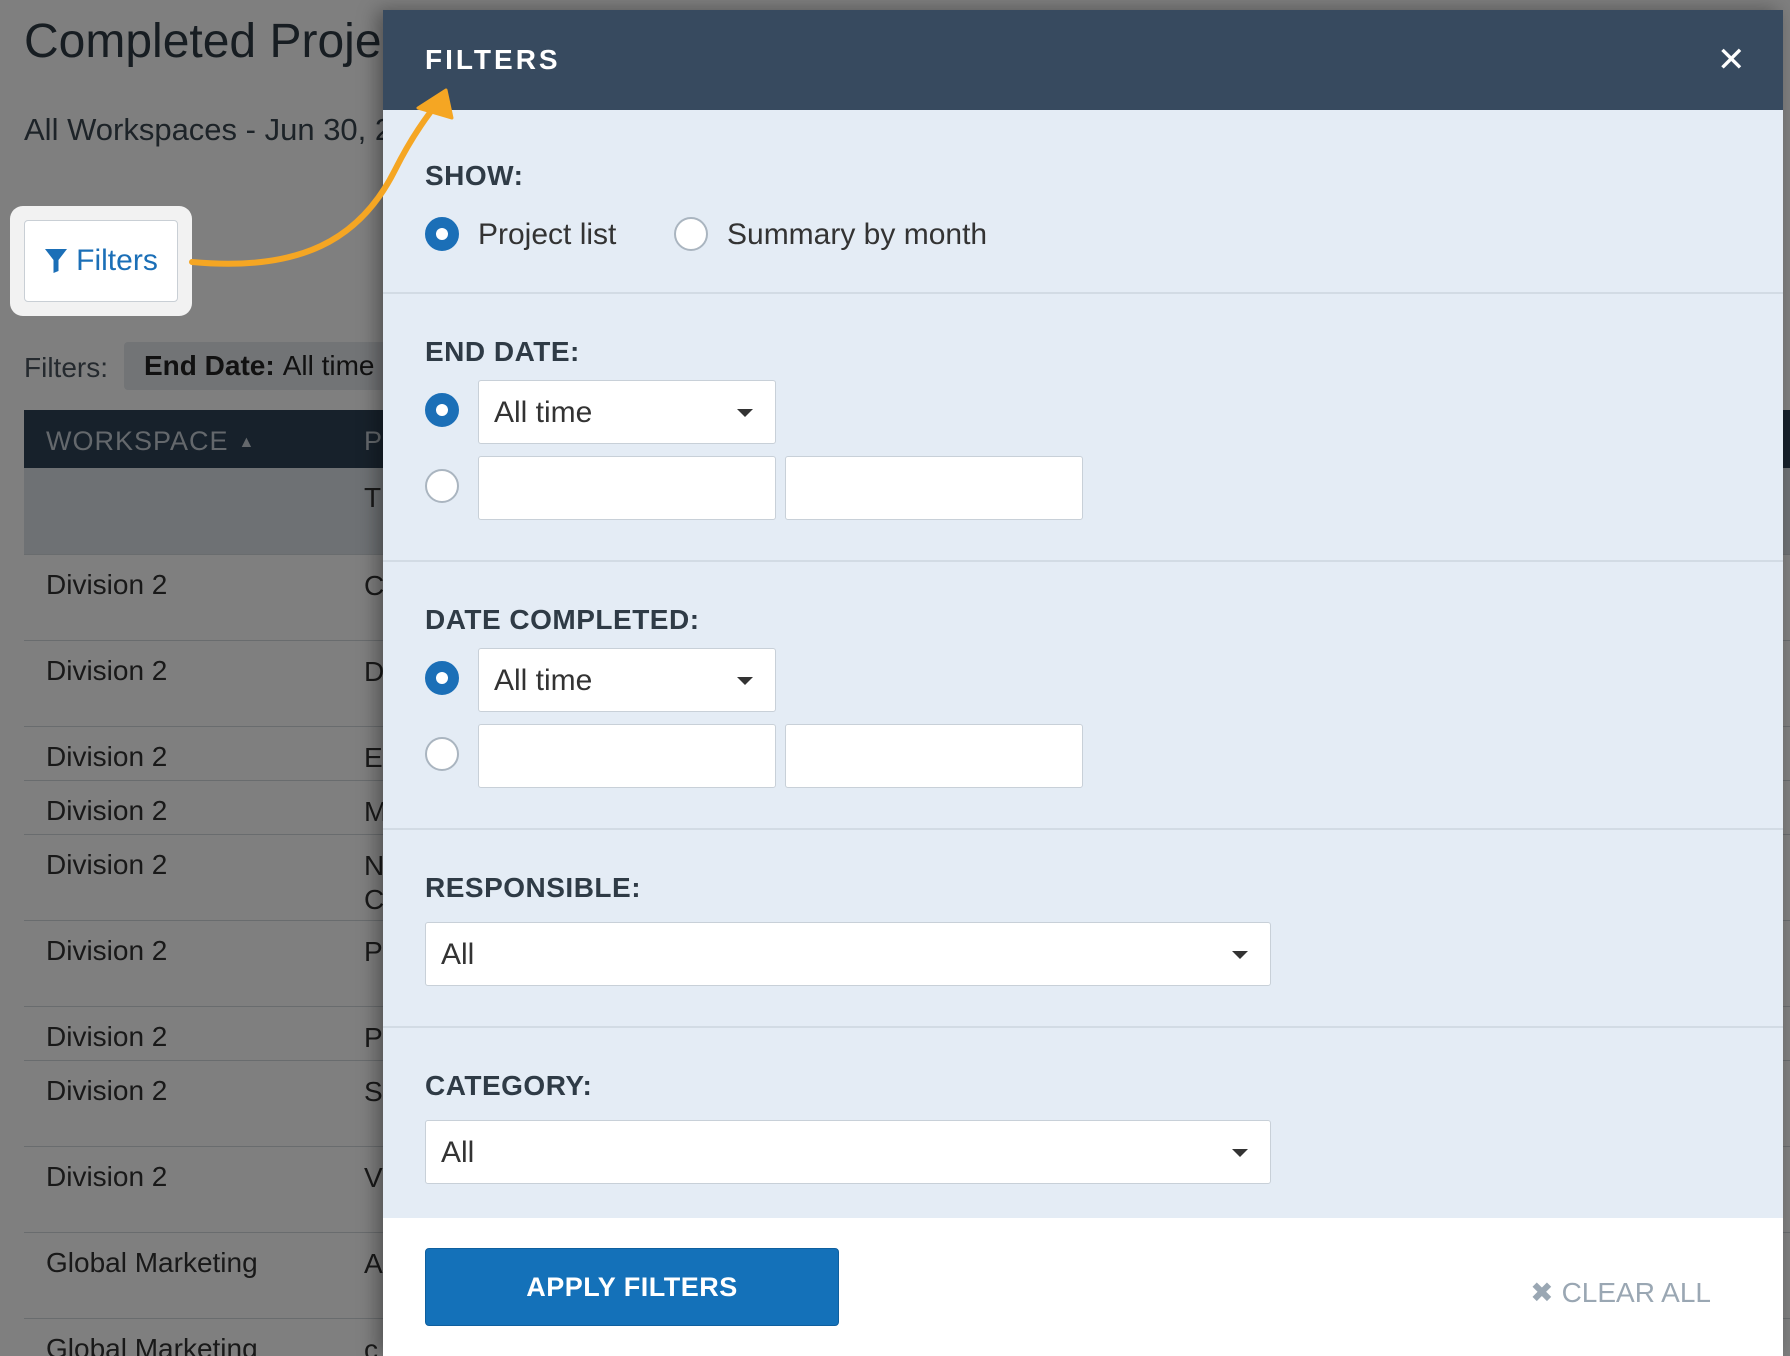  I want to click on apply-filters-button: APPLY FILTERS, so click(632, 1287).